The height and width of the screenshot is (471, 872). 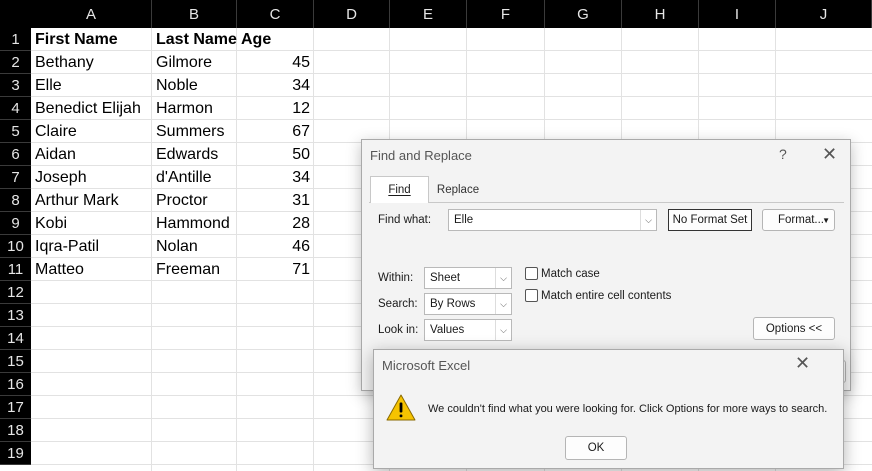 What do you see at coordinates (405, 220) in the screenshot?
I see `find-what-label: Find what:` at bounding box center [405, 220].